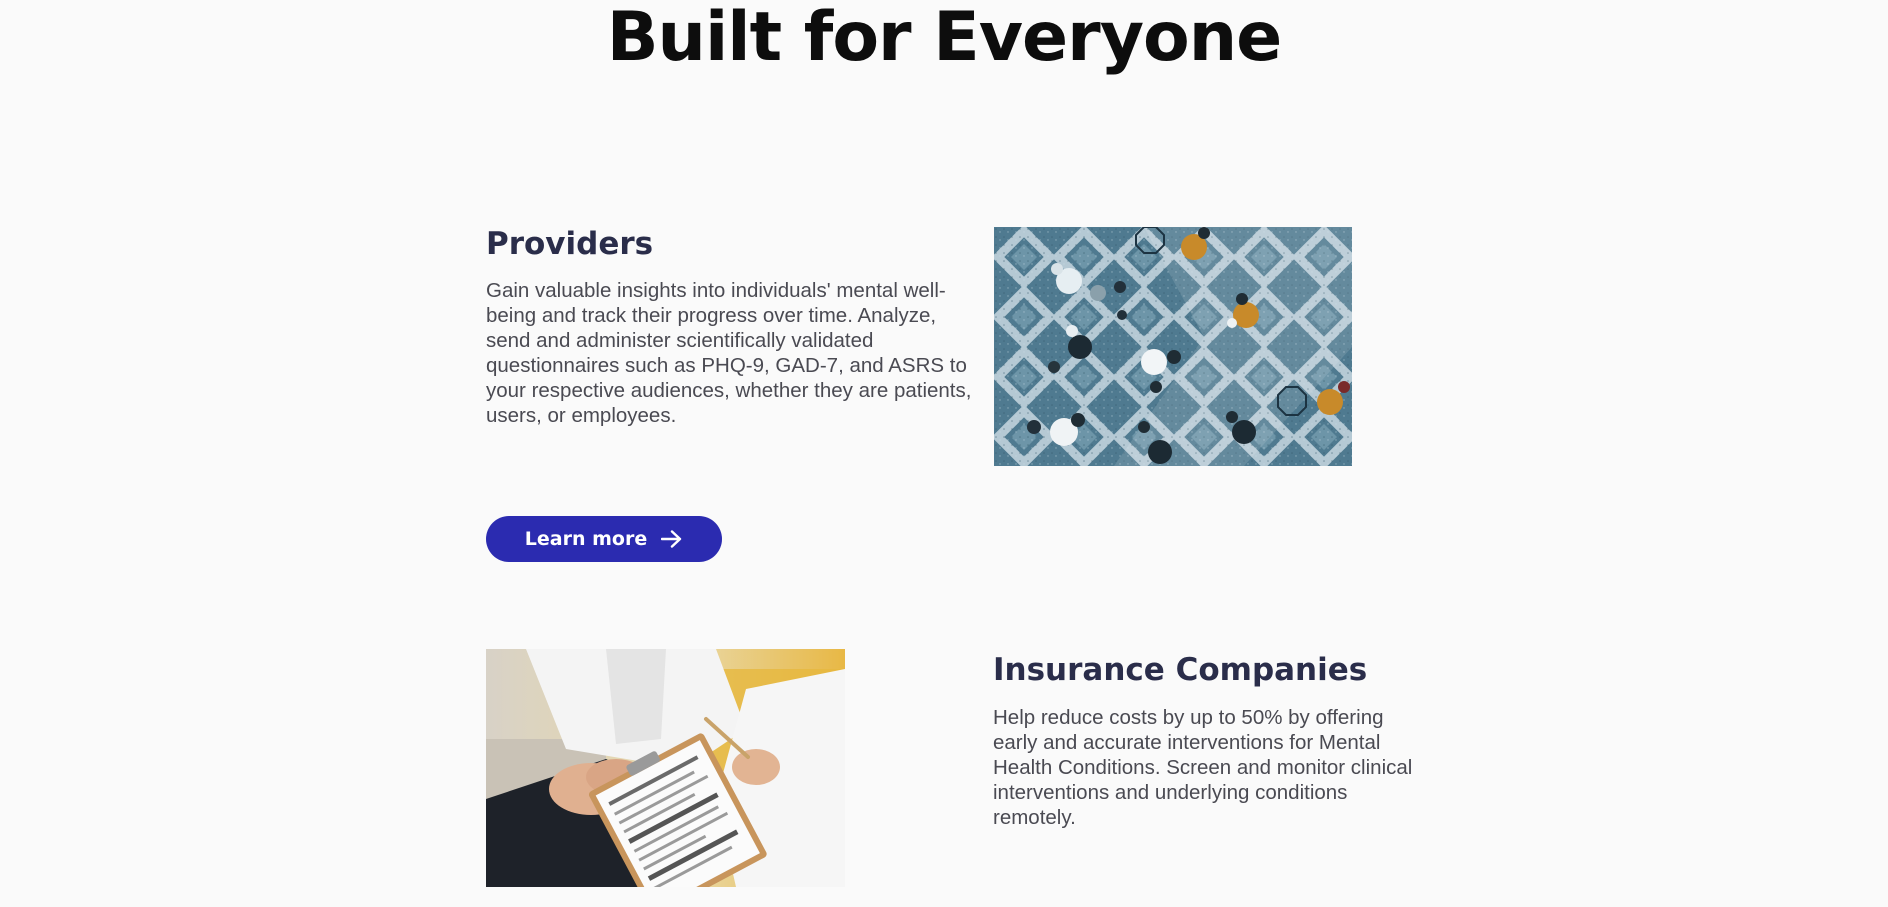 The height and width of the screenshot is (907, 1888). What do you see at coordinates (1180, 670) in the screenshot?
I see `insurance-companies-heading: Insurance Companies` at bounding box center [1180, 670].